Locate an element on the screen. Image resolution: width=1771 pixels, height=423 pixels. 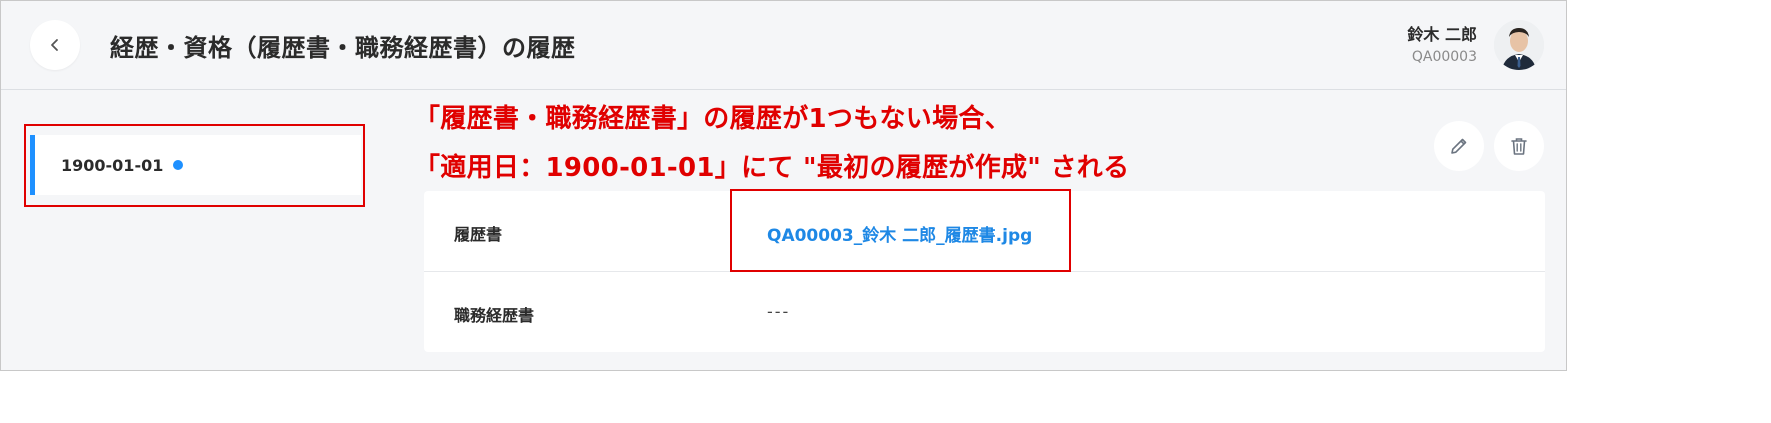
highlight-box-history-item is located at coordinates (194, 165).